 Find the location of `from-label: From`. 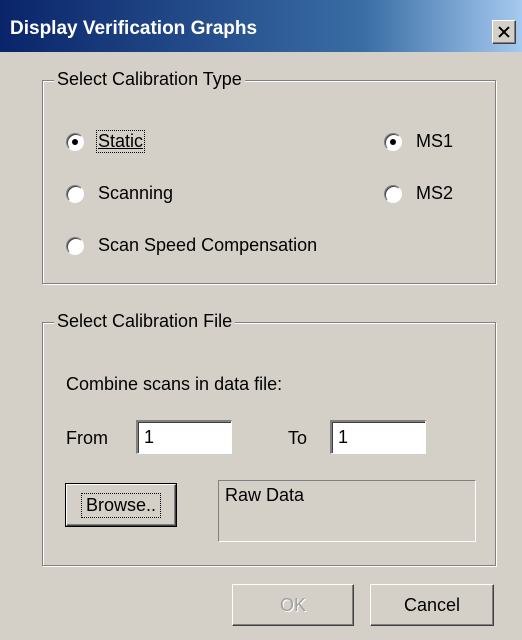

from-label: From is located at coordinates (87, 438).